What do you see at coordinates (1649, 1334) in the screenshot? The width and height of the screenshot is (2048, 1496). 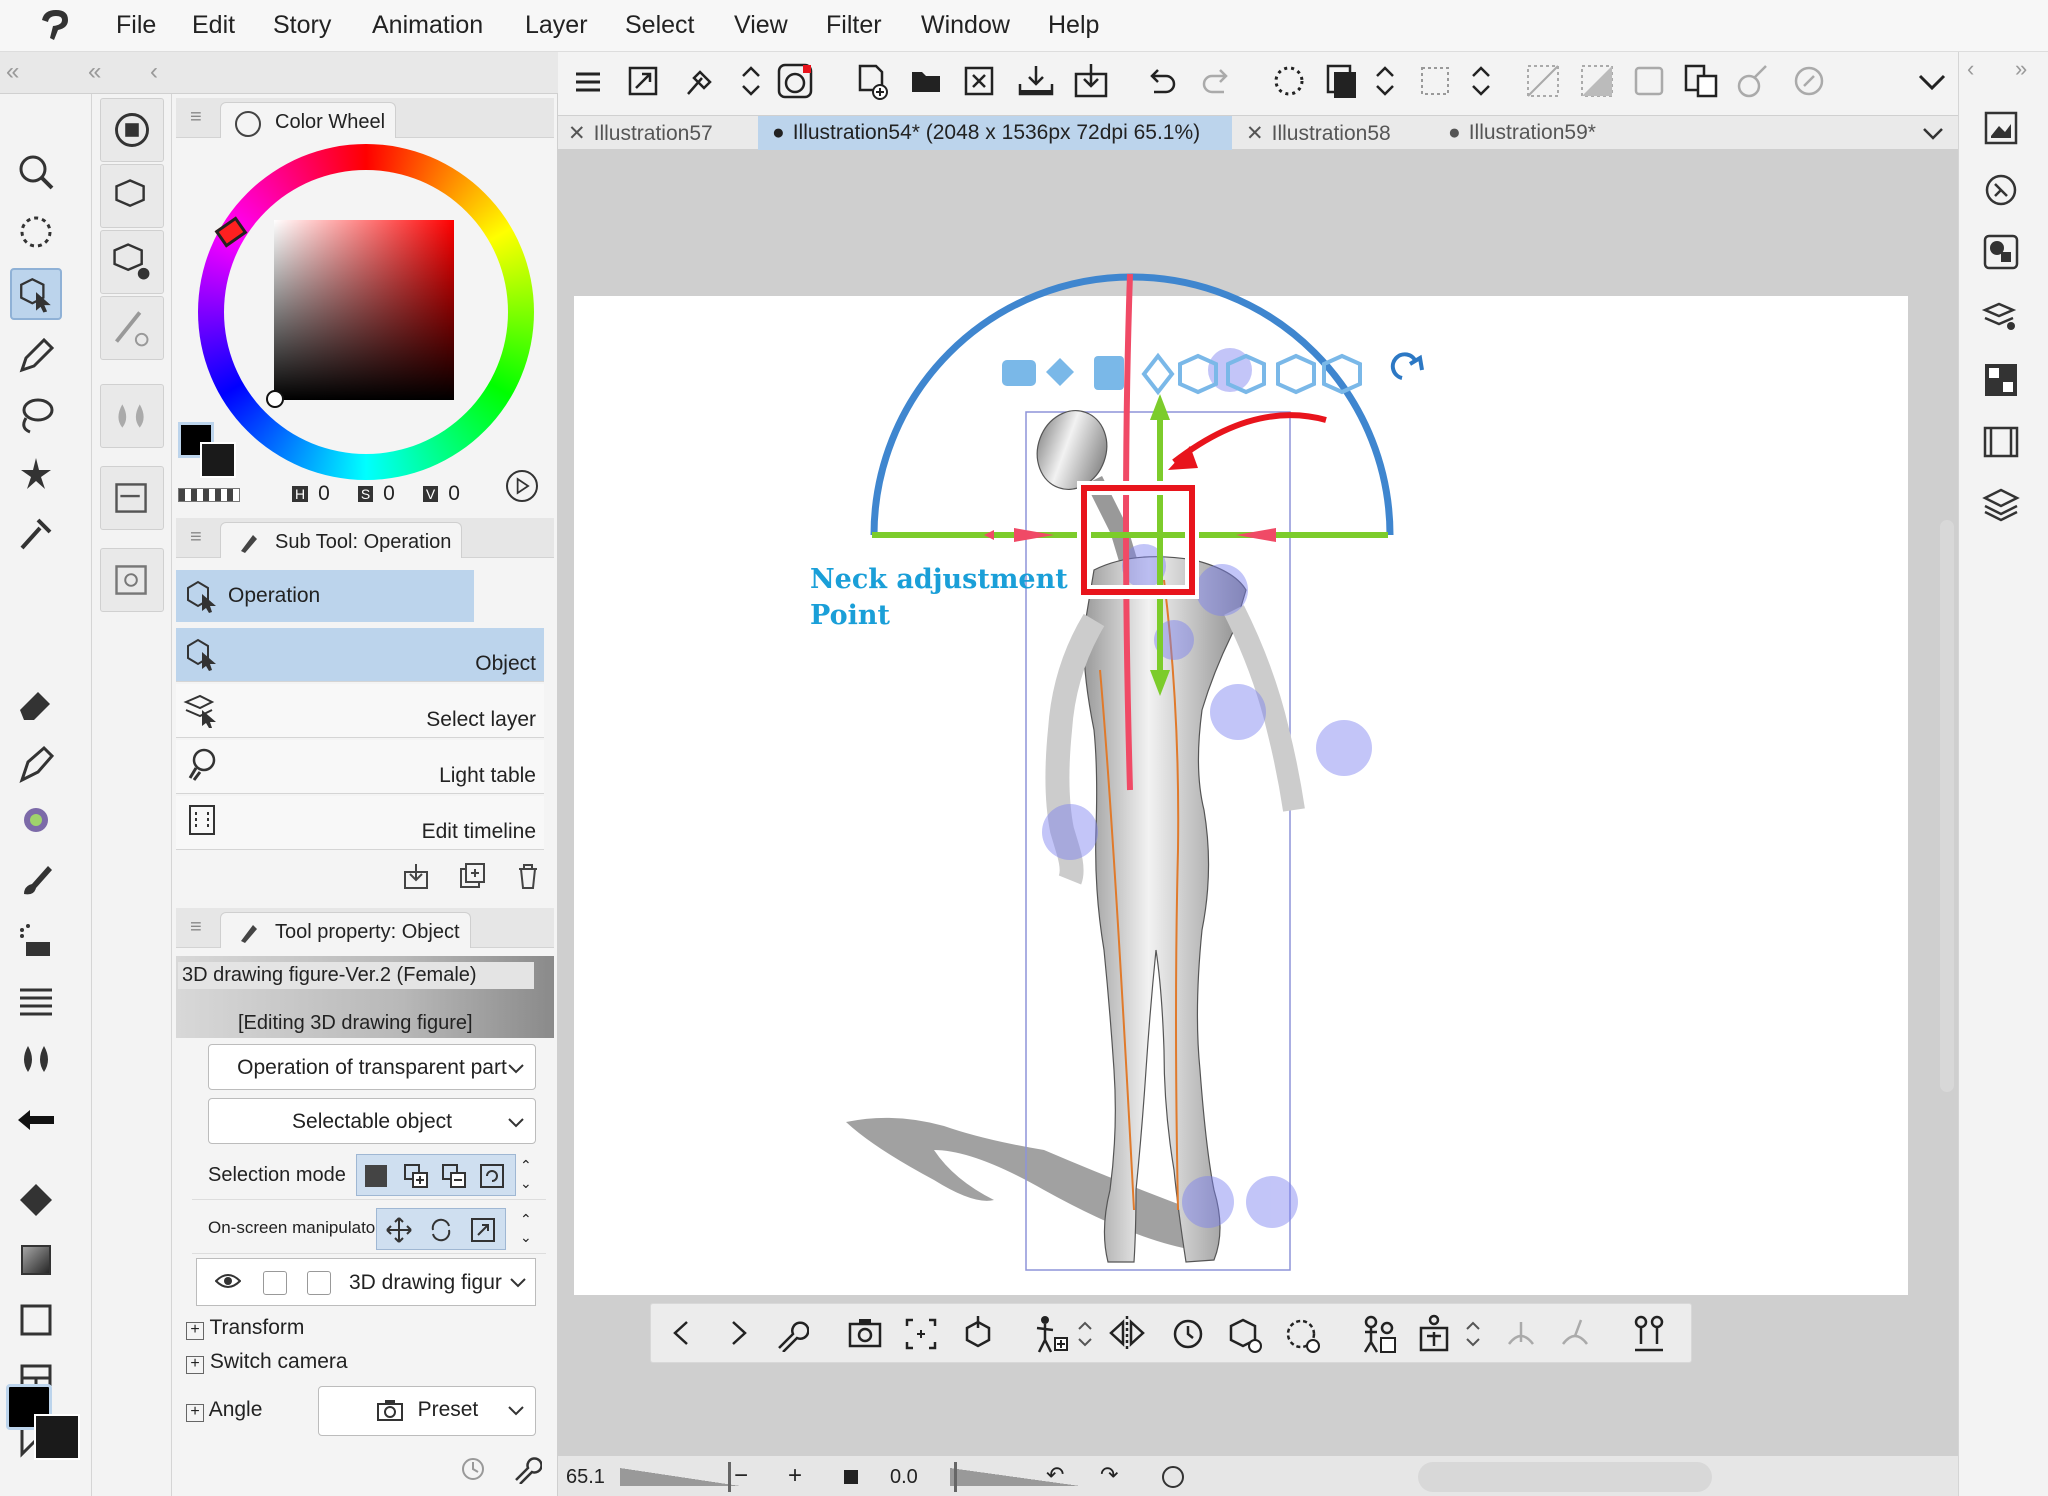 I see `figure-pair-icon` at bounding box center [1649, 1334].